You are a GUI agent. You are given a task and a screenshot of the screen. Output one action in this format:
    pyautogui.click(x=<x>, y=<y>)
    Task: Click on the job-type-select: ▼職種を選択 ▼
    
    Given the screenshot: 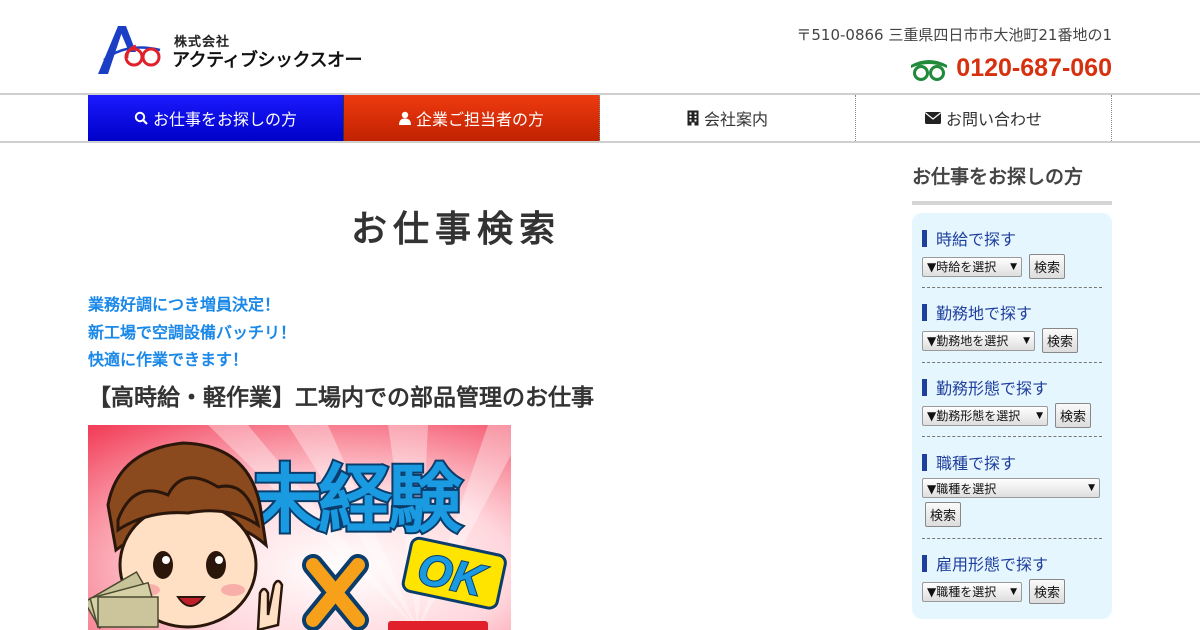 What is the action you would take?
    pyautogui.click(x=1011, y=488)
    